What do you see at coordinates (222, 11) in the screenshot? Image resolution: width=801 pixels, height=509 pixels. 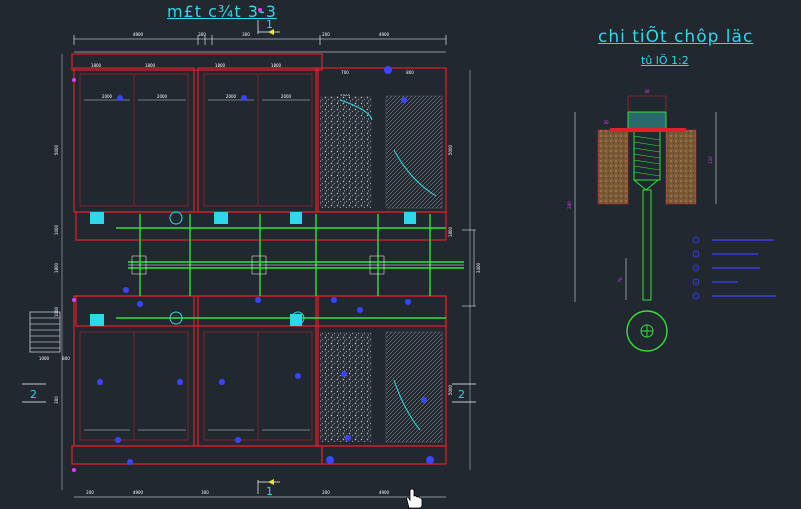 I see `main-section-title: m£t c¾t 3-3` at bounding box center [222, 11].